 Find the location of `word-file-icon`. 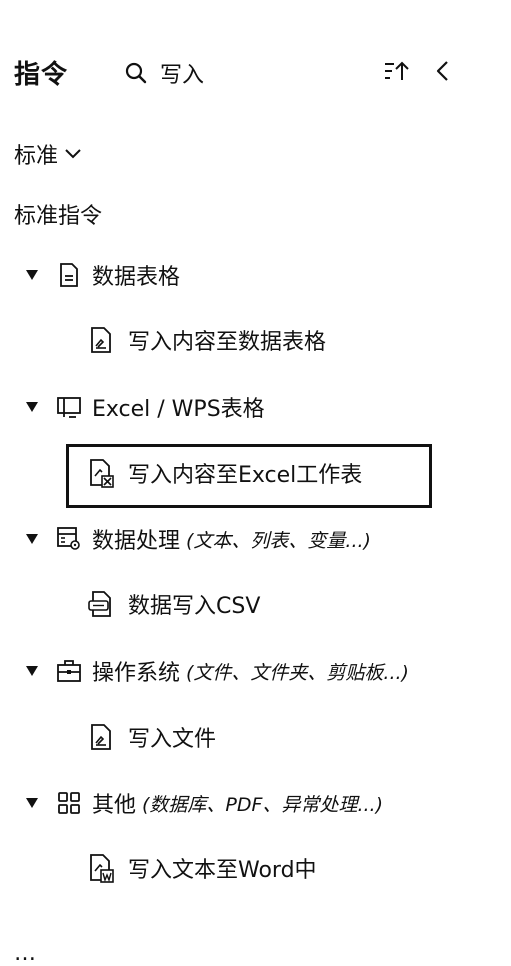

word-file-icon is located at coordinates (101, 868).